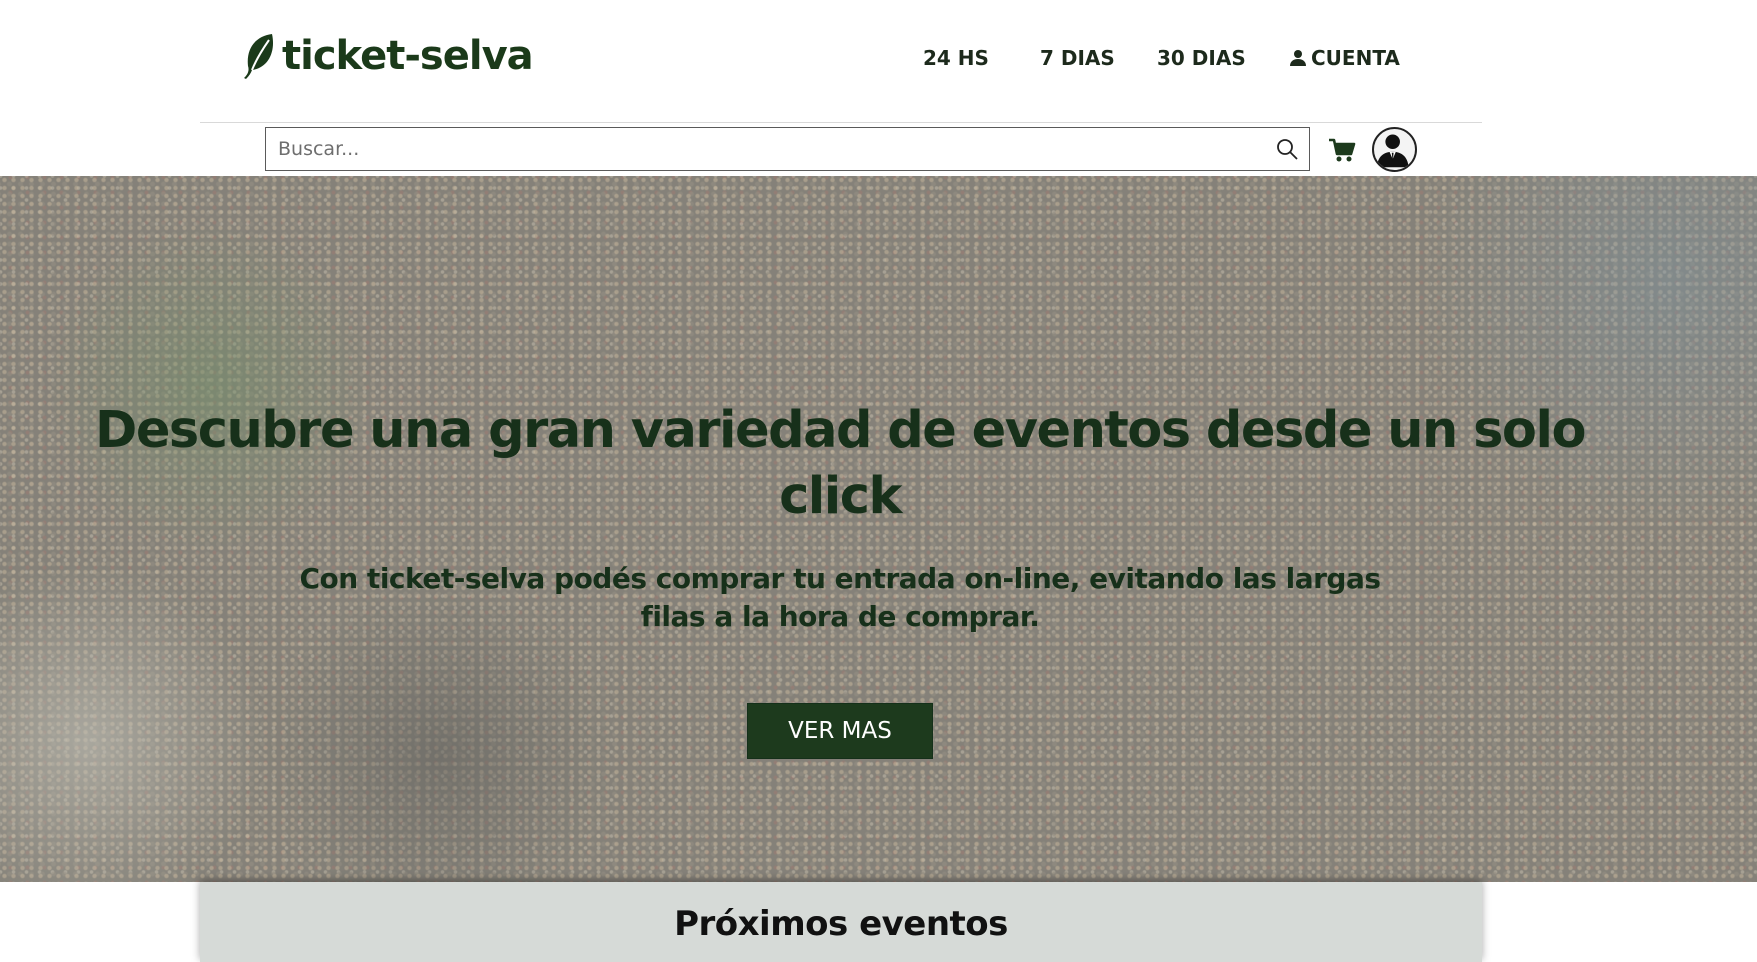  Describe the element at coordinates (770, 149) in the screenshot. I see `search-input` at that location.